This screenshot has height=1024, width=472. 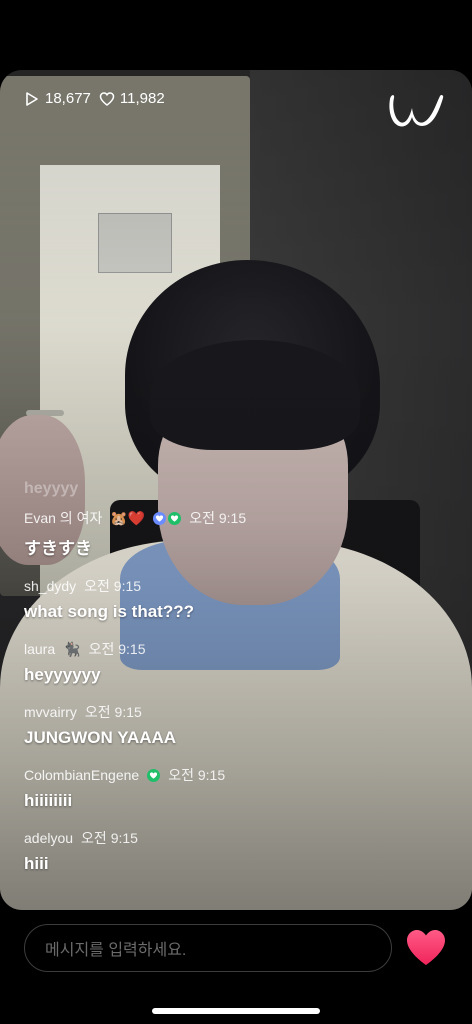 What do you see at coordinates (107, 98) in the screenshot?
I see `heart-outline-icon` at bounding box center [107, 98].